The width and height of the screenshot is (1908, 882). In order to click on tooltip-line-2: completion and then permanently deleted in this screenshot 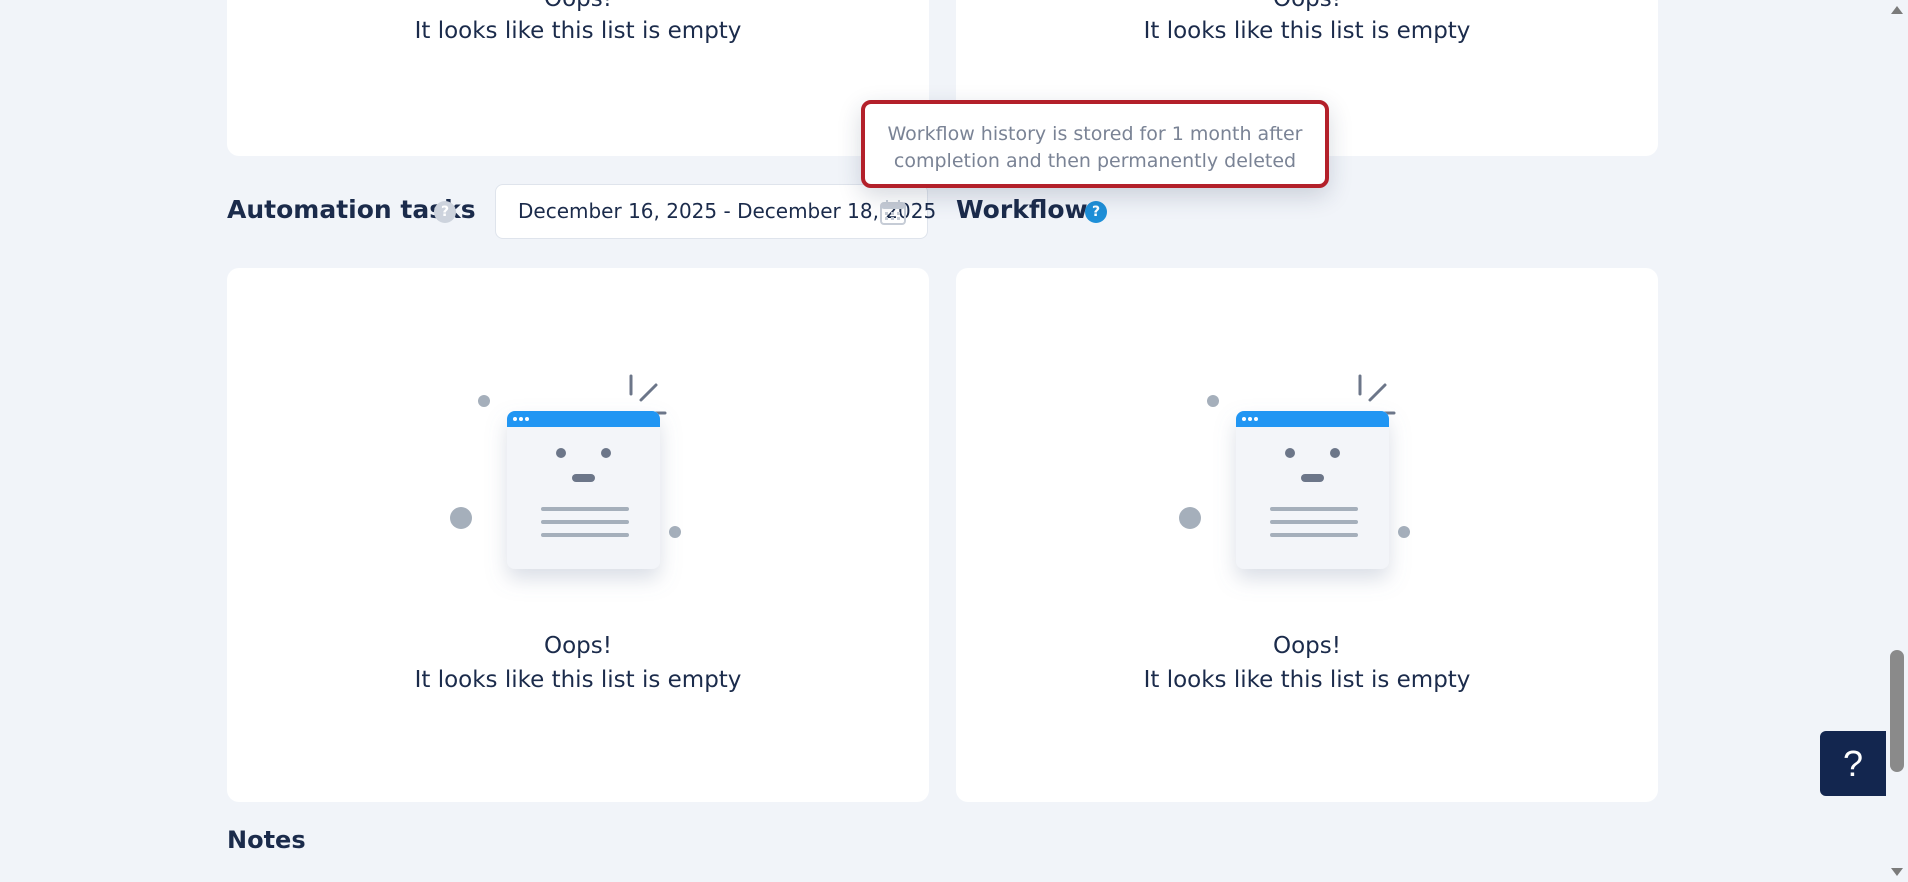, I will do `click(1095, 161)`.